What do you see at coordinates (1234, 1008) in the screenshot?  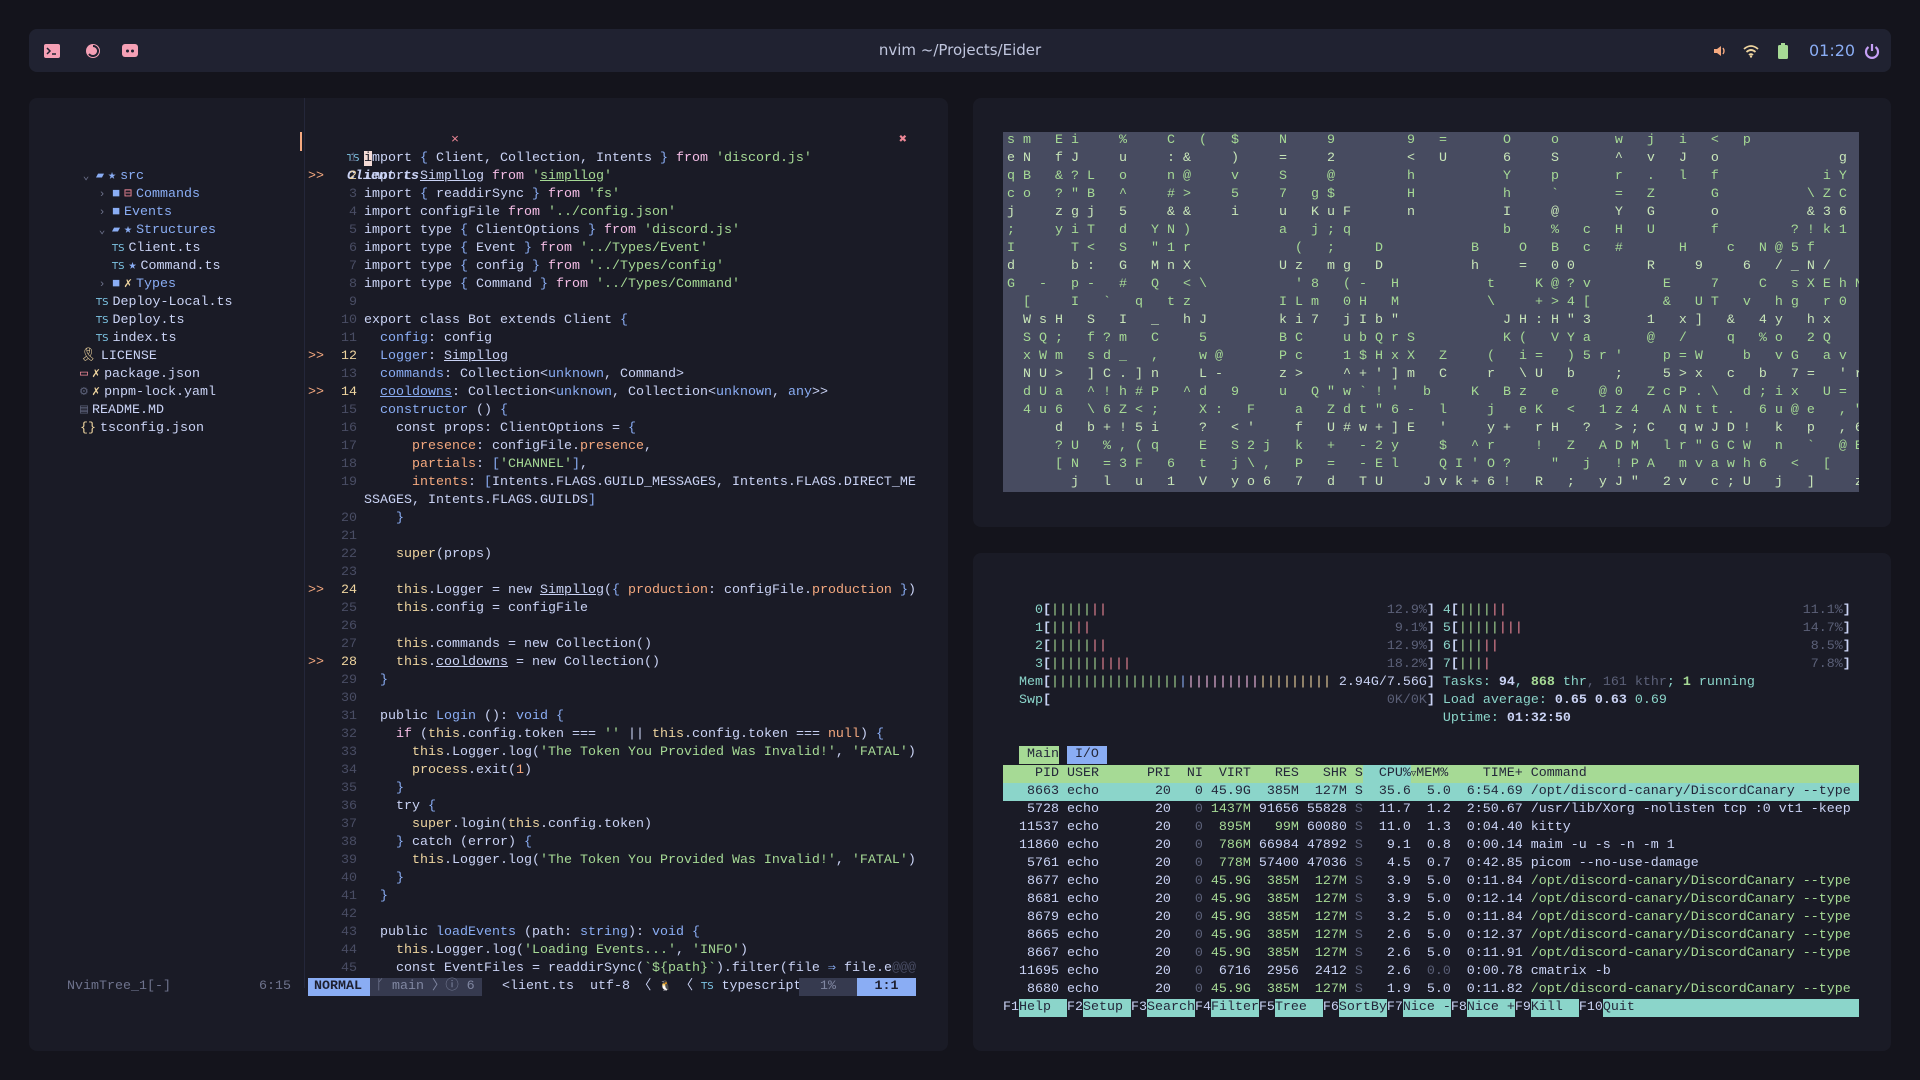 I see `fkey-filter: Filter` at bounding box center [1234, 1008].